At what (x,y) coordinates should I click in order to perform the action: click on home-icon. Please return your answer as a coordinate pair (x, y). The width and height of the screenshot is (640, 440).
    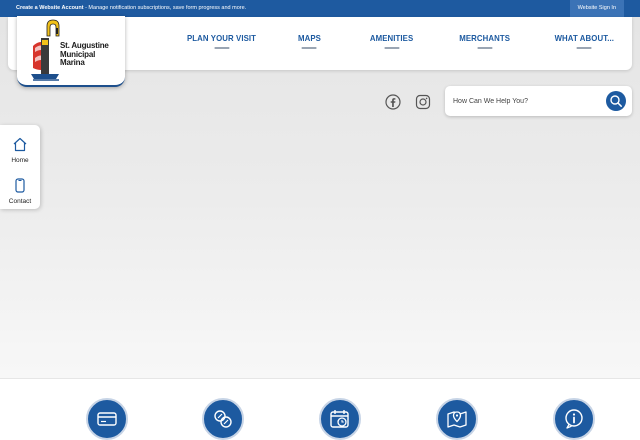
    Looking at the image, I should click on (20, 144).